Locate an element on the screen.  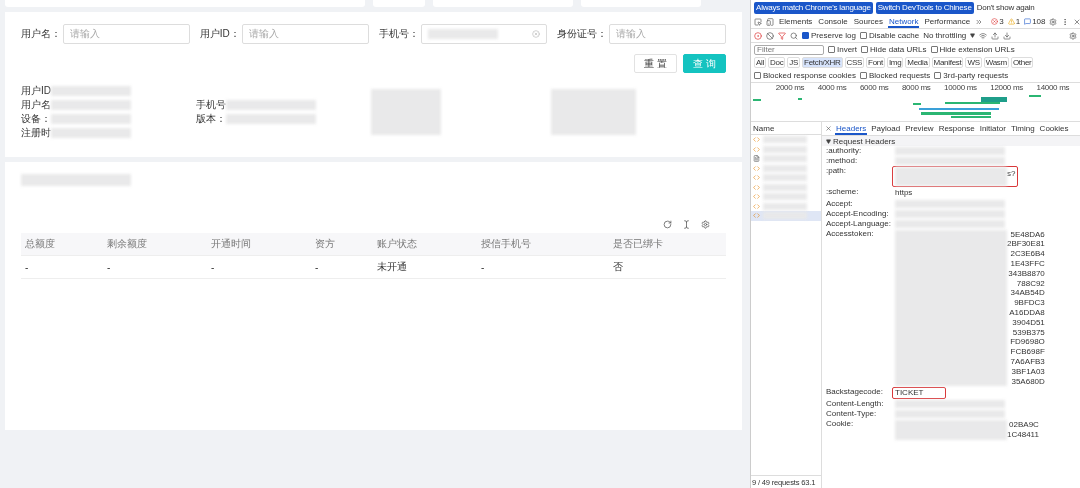
checkbox-label: Blocked response cookies is located at coordinates (809, 75).